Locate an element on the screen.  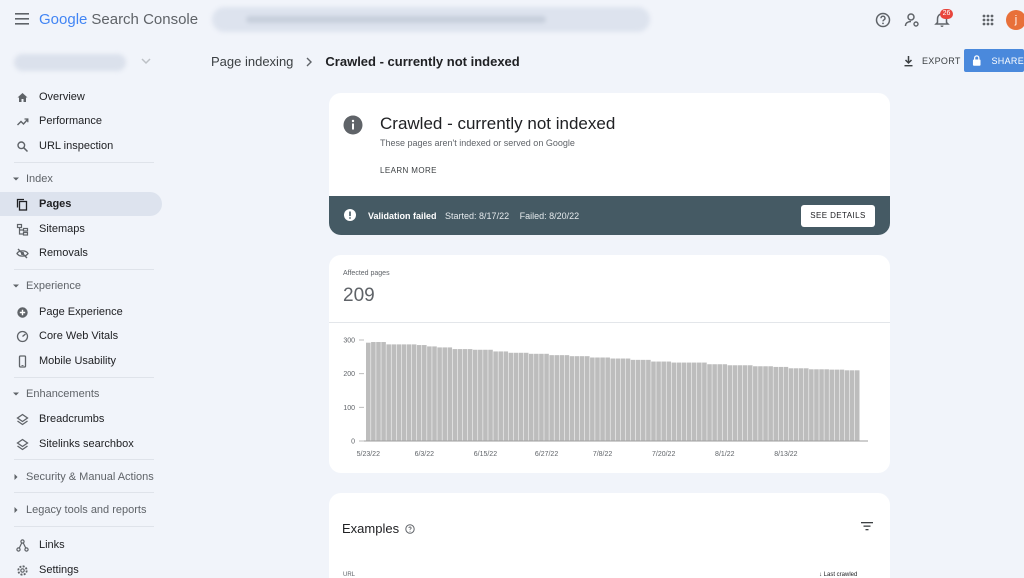
sidebar-section-enhancements: Enhancements is located at coordinates (81, 394).